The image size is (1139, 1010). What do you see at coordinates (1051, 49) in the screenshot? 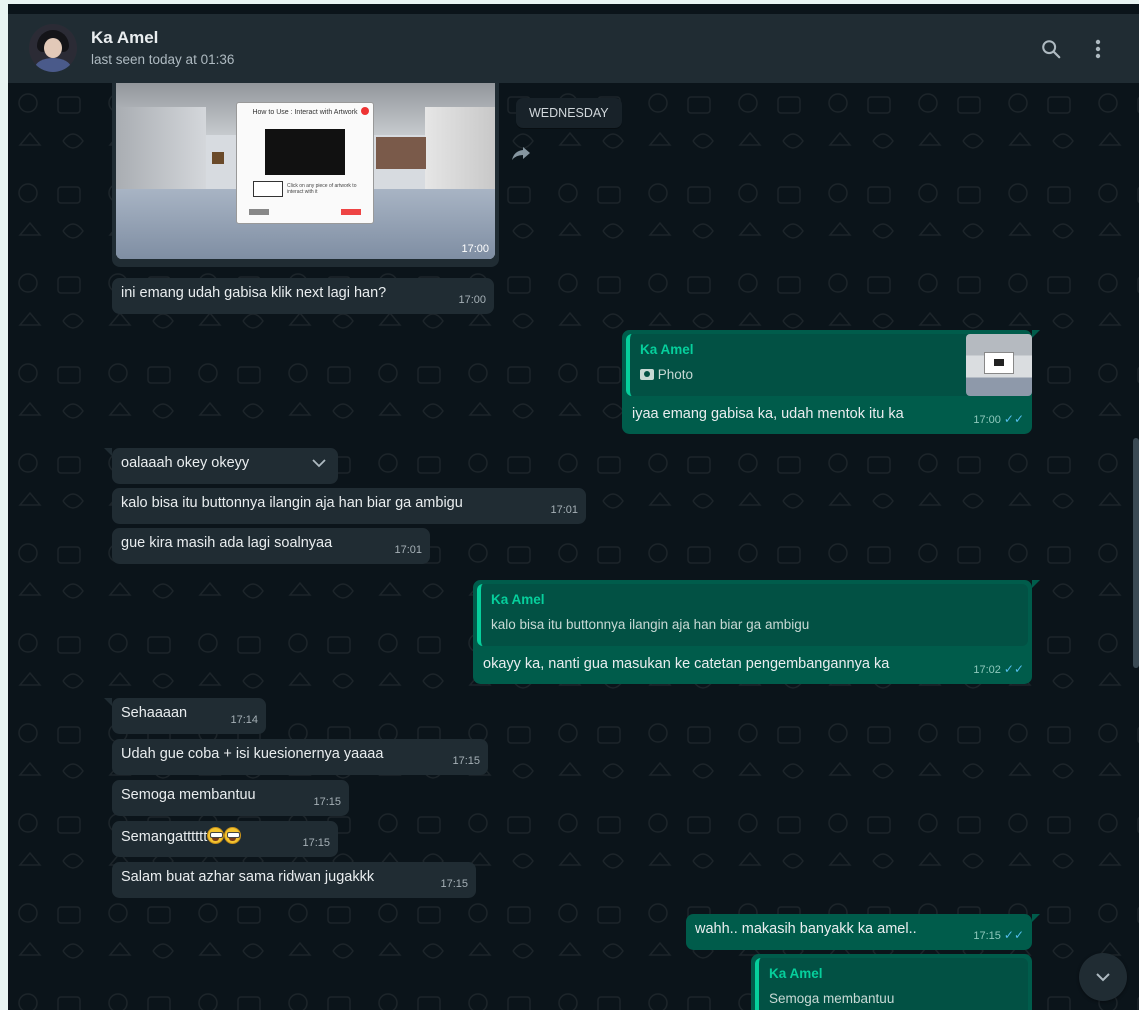
I see `search-icon` at bounding box center [1051, 49].